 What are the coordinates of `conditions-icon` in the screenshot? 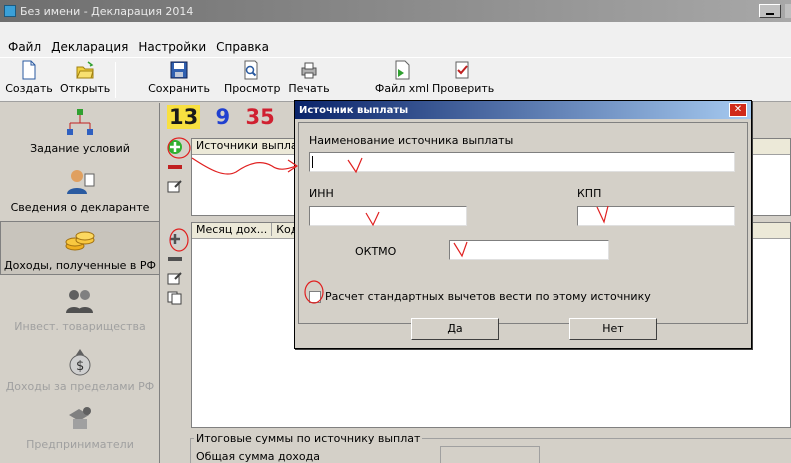 It's located at (80, 122).